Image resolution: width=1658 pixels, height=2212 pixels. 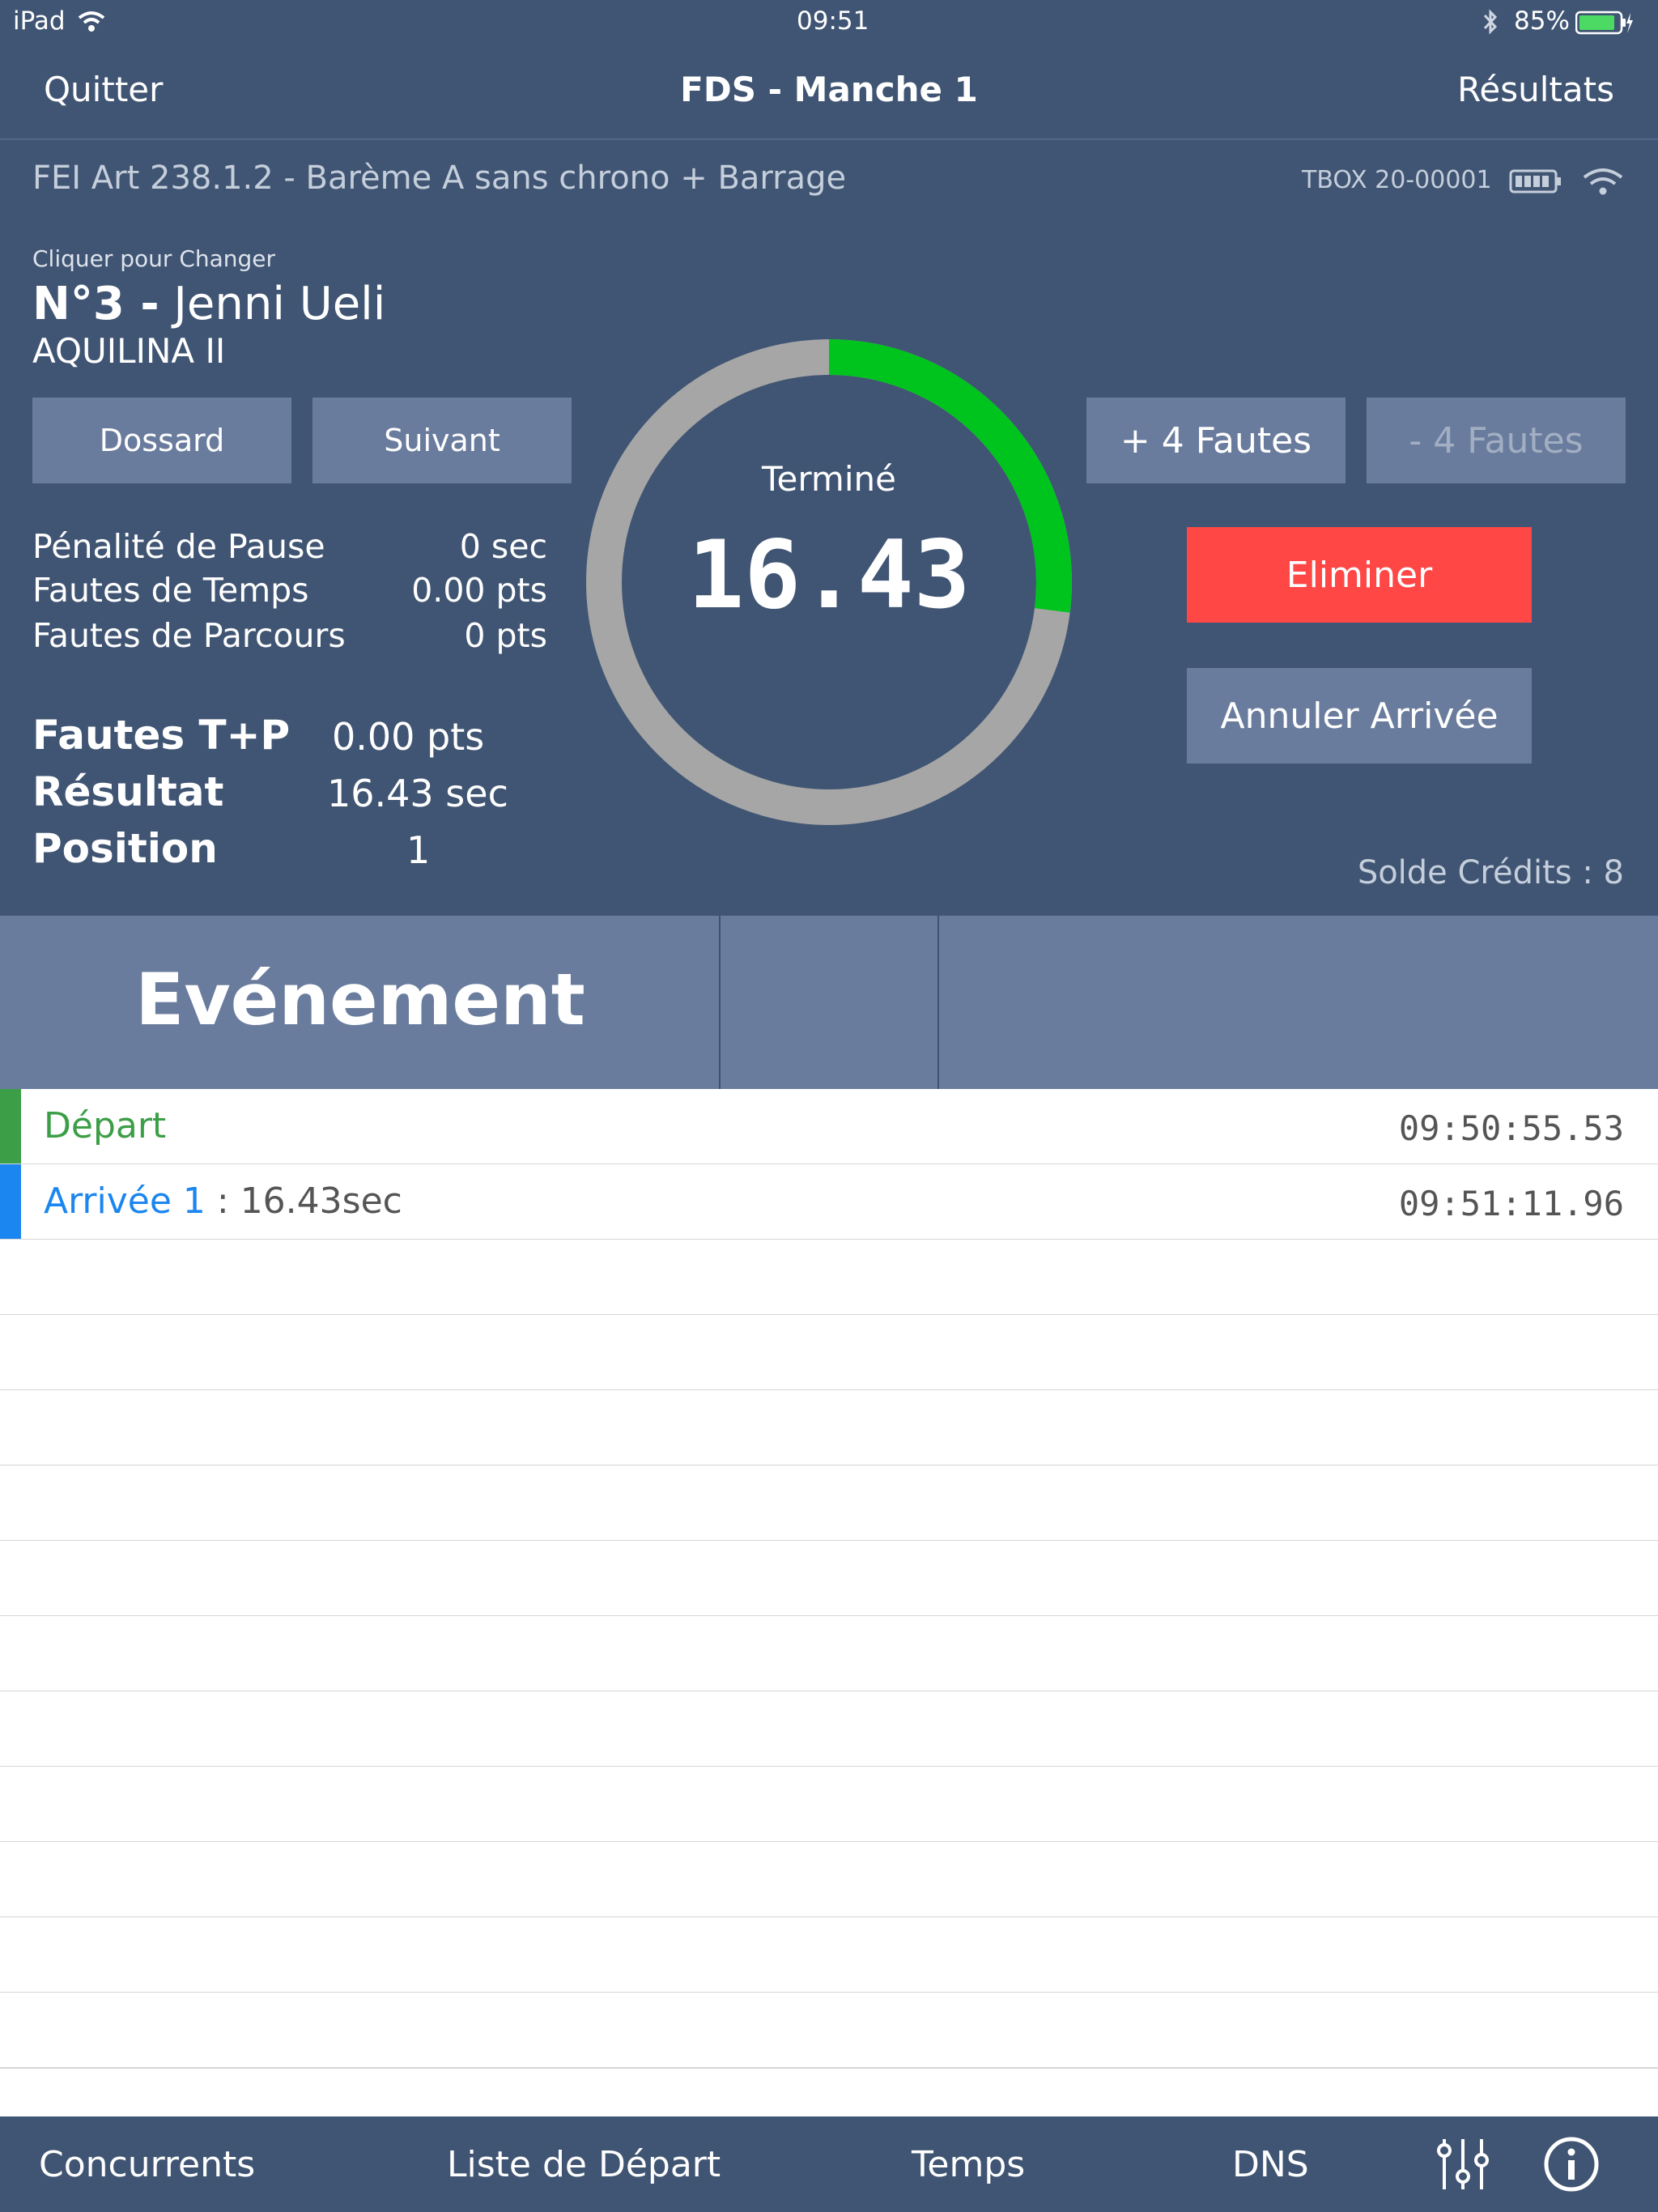 What do you see at coordinates (829, 1003) in the screenshot?
I see `events-header: Evénement` at bounding box center [829, 1003].